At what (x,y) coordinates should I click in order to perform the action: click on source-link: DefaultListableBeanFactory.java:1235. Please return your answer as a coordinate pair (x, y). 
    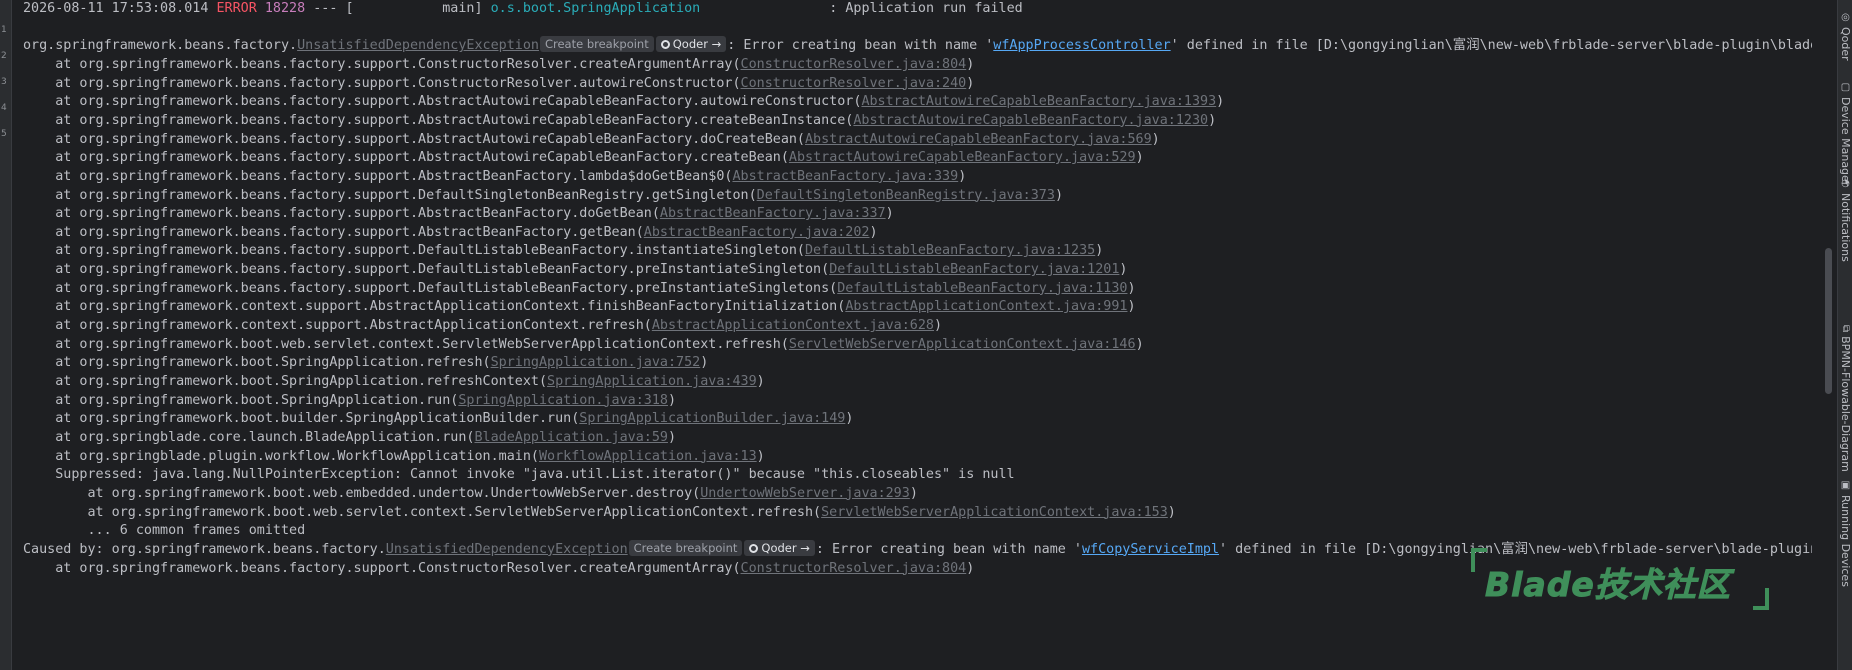
    Looking at the image, I should click on (950, 250).